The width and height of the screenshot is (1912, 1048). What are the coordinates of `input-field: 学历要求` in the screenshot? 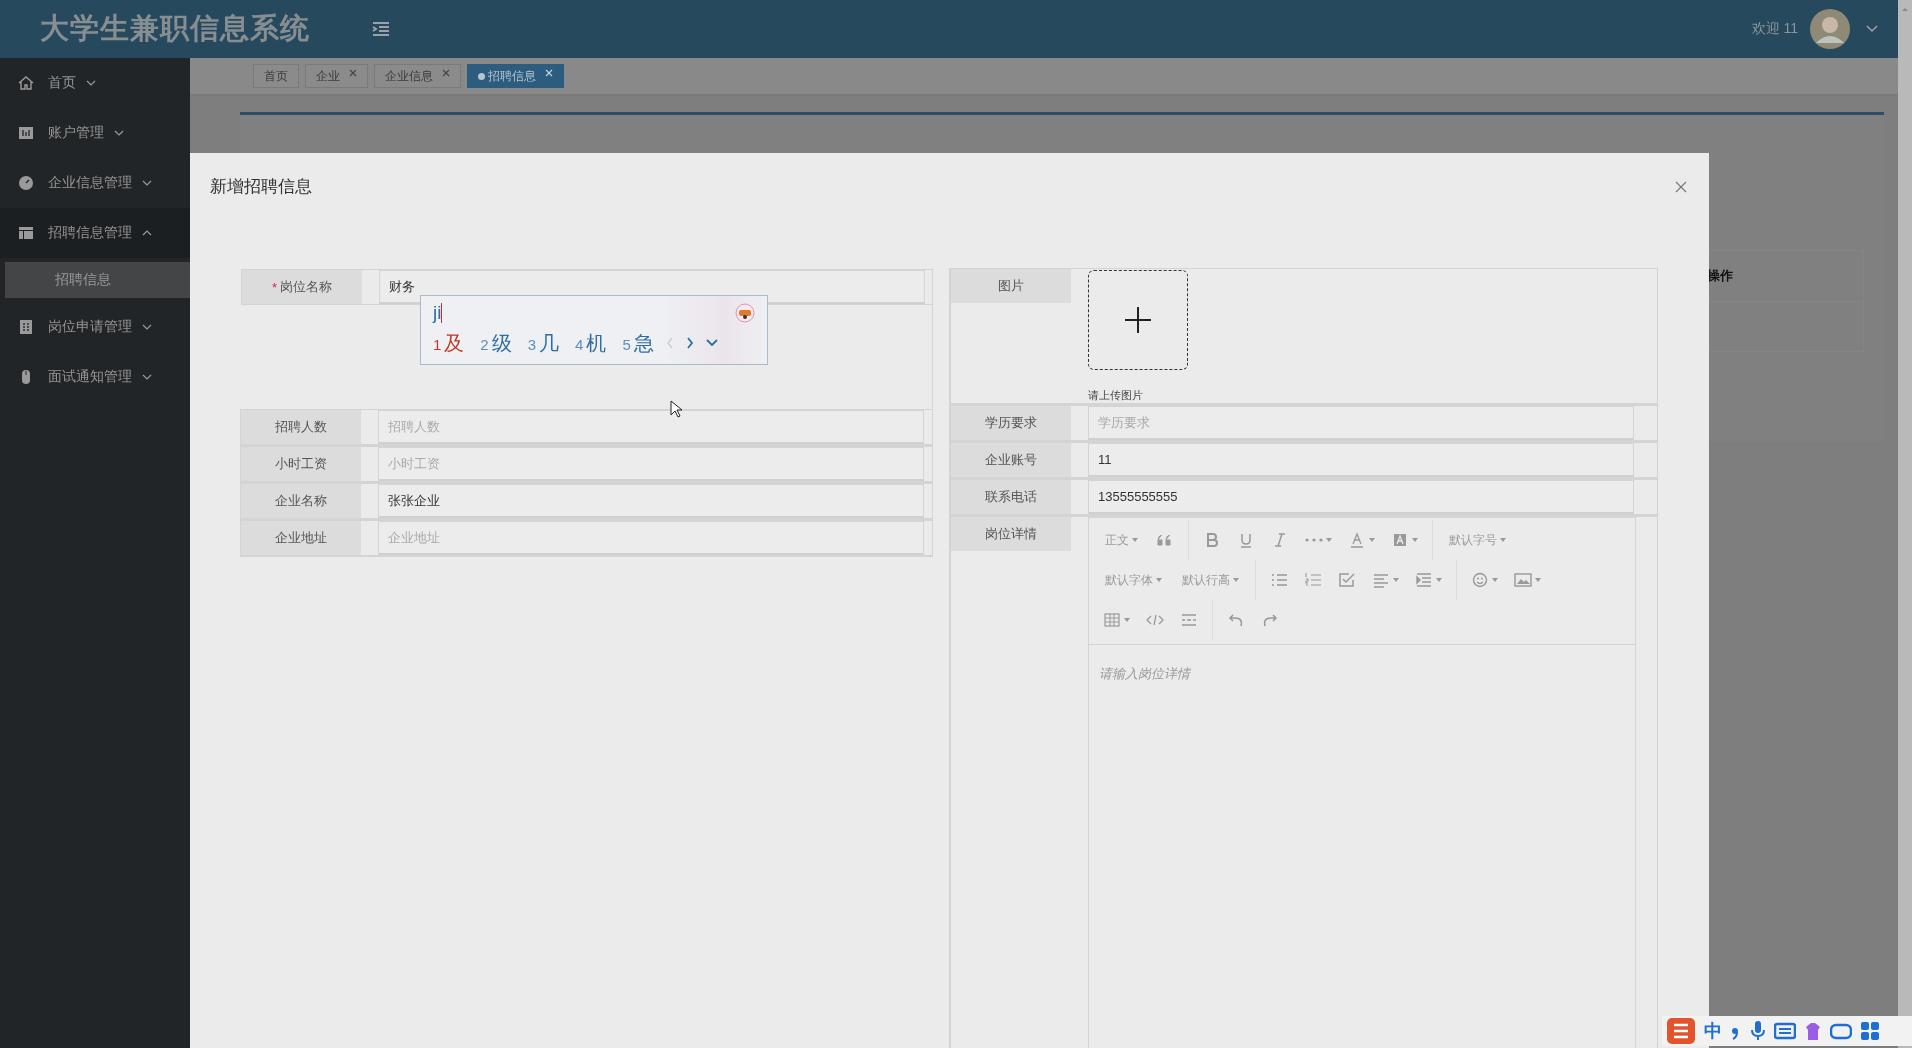 It's located at (1361, 423).